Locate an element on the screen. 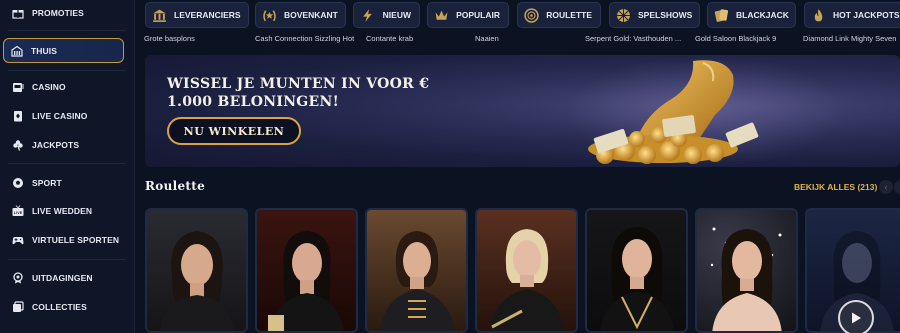 This screenshot has width=900, height=333. shop-now-button: NU WINKELEN is located at coordinates (234, 131).